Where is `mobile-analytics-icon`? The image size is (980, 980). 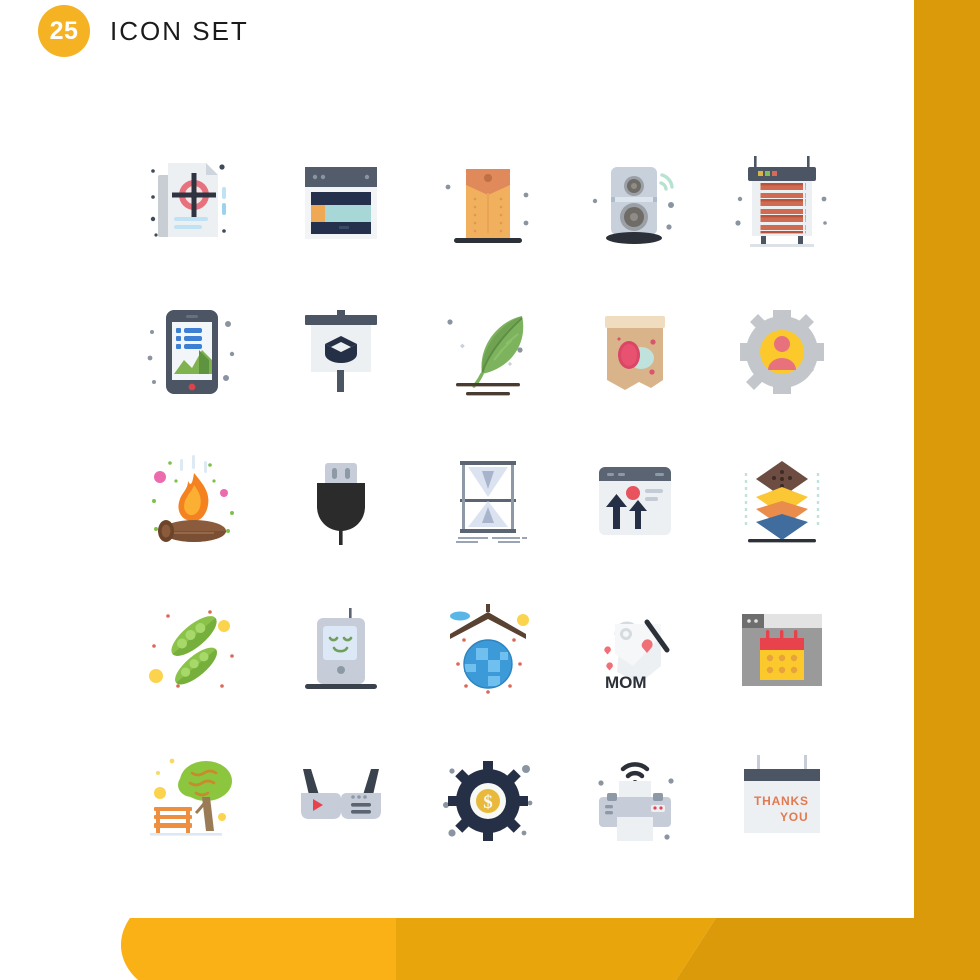 mobile-analytics-icon is located at coordinates (194, 352).